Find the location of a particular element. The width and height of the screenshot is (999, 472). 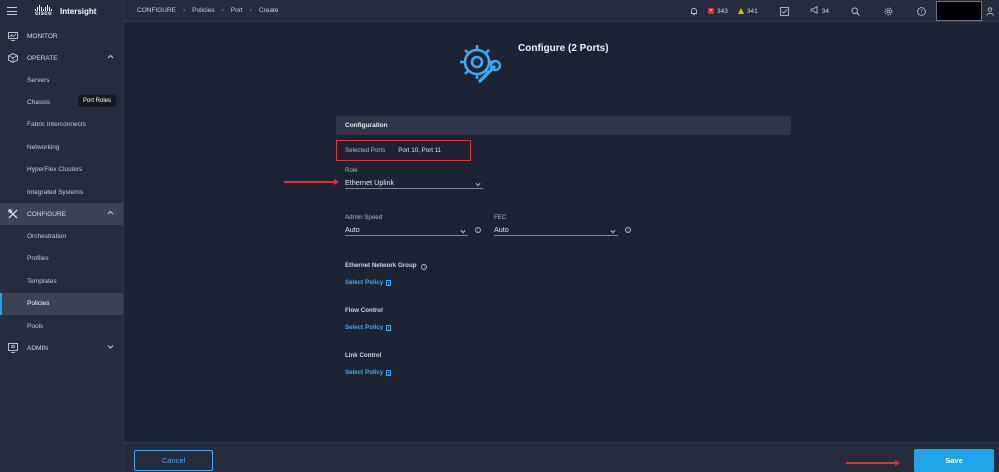

admin-speed-select: Auto is located at coordinates (406, 230).